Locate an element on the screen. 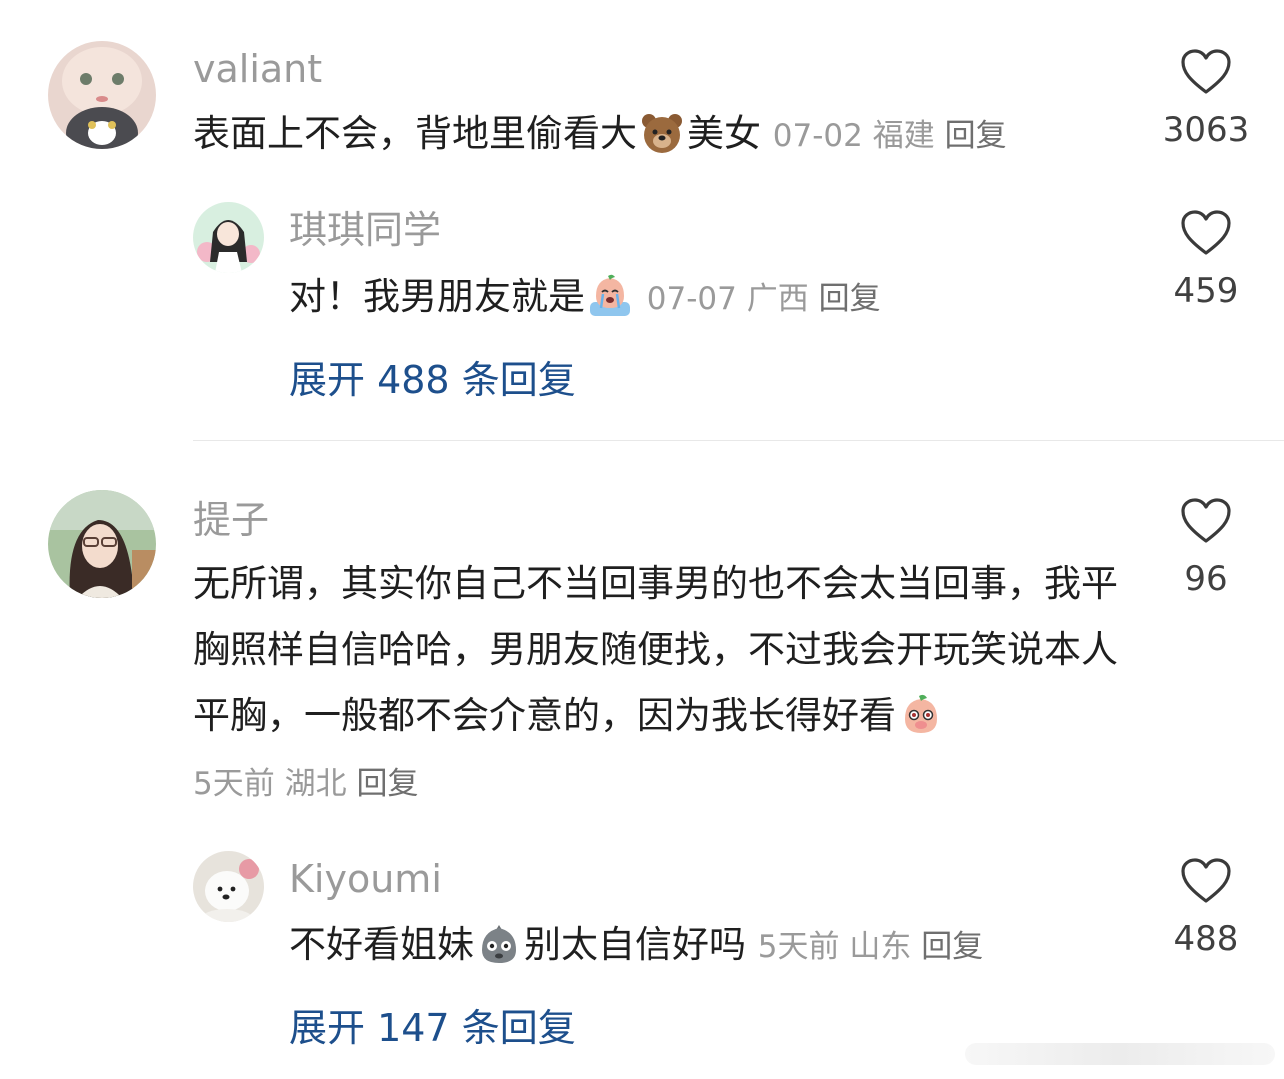 The width and height of the screenshot is (1284, 1079). shy-peach-emoji-icon is located at coordinates (921, 715).